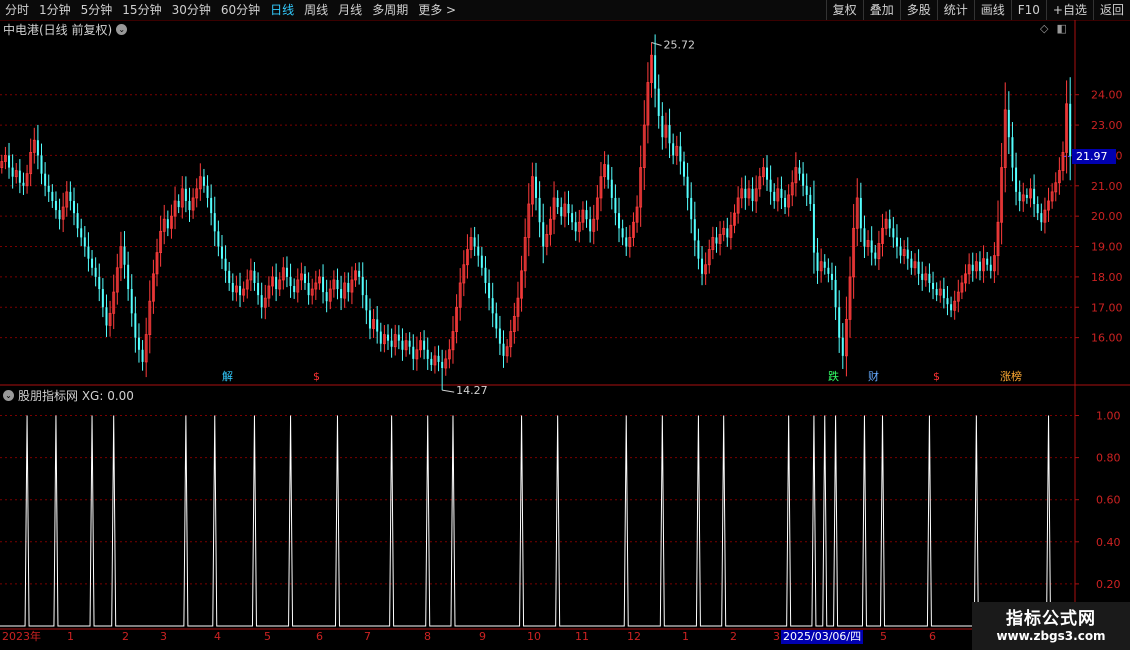 Image resolution: width=1130 pixels, height=650 pixels. What do you see at coordinates (227, 377) in the screenshot?
I see `event-marker-0: 解` at bounding box center [227, 377].